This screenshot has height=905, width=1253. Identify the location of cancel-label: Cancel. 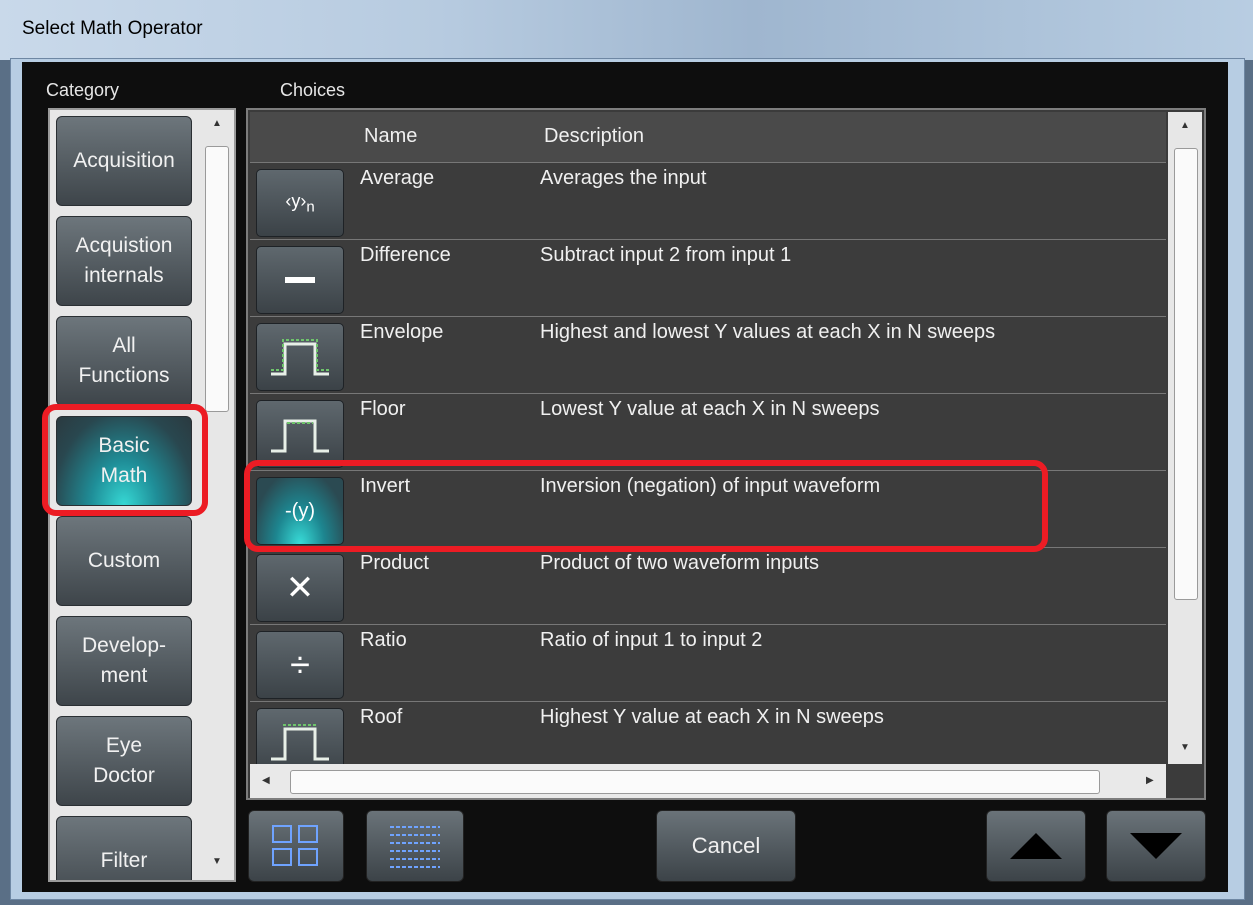
(726, 845).